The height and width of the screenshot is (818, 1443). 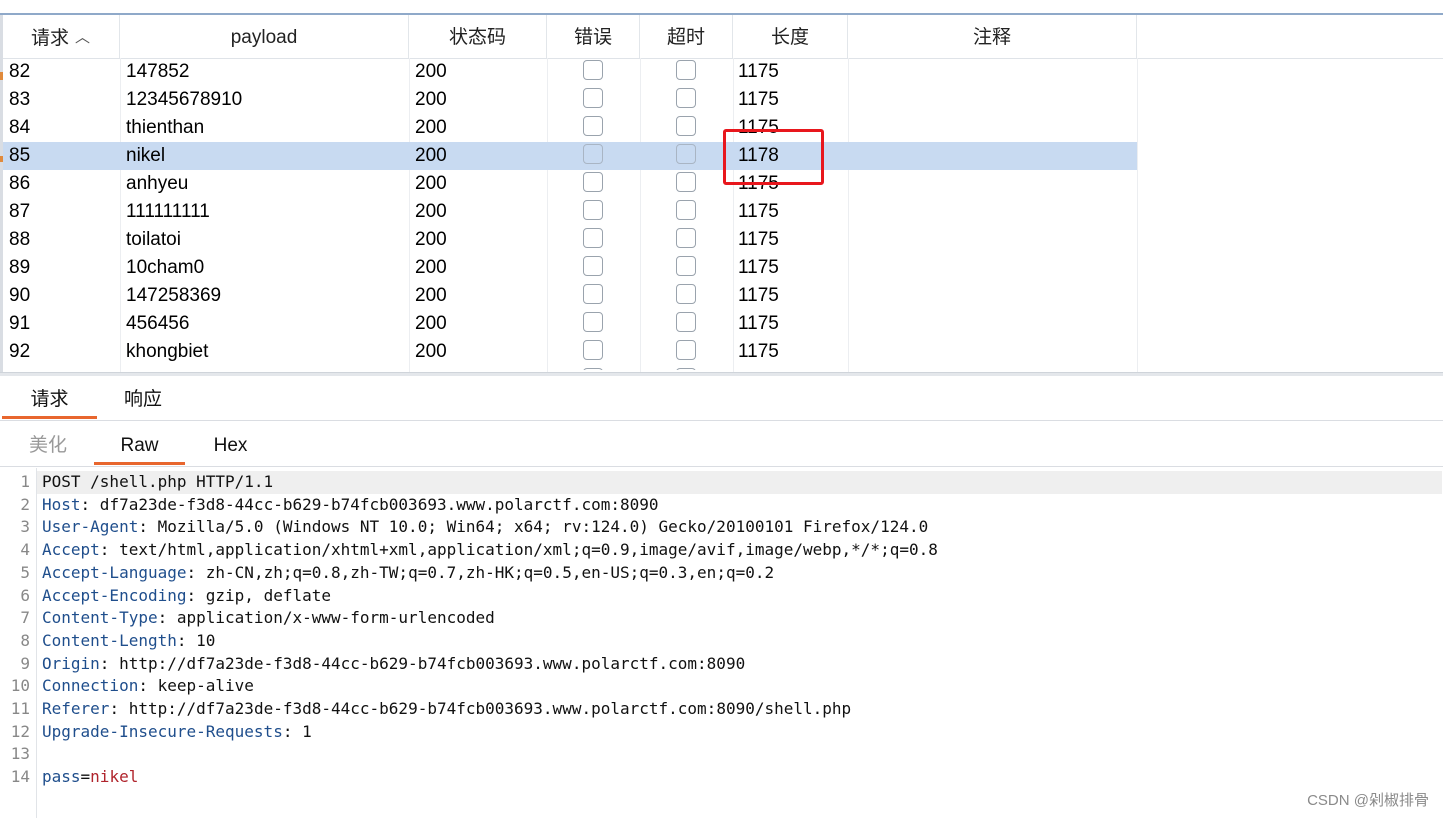 What do you see at coordinates (85, 777) in the screenshot?
I see `equals-sign: =` at bounding box center [85, 777].